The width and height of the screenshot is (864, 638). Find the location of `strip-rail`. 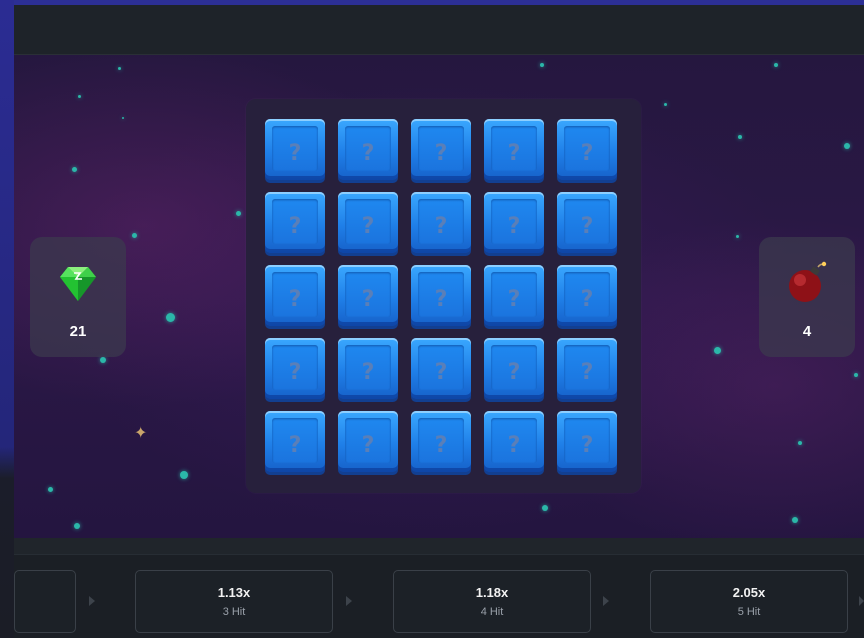

strip-rail is located at coordinates (439, 546).